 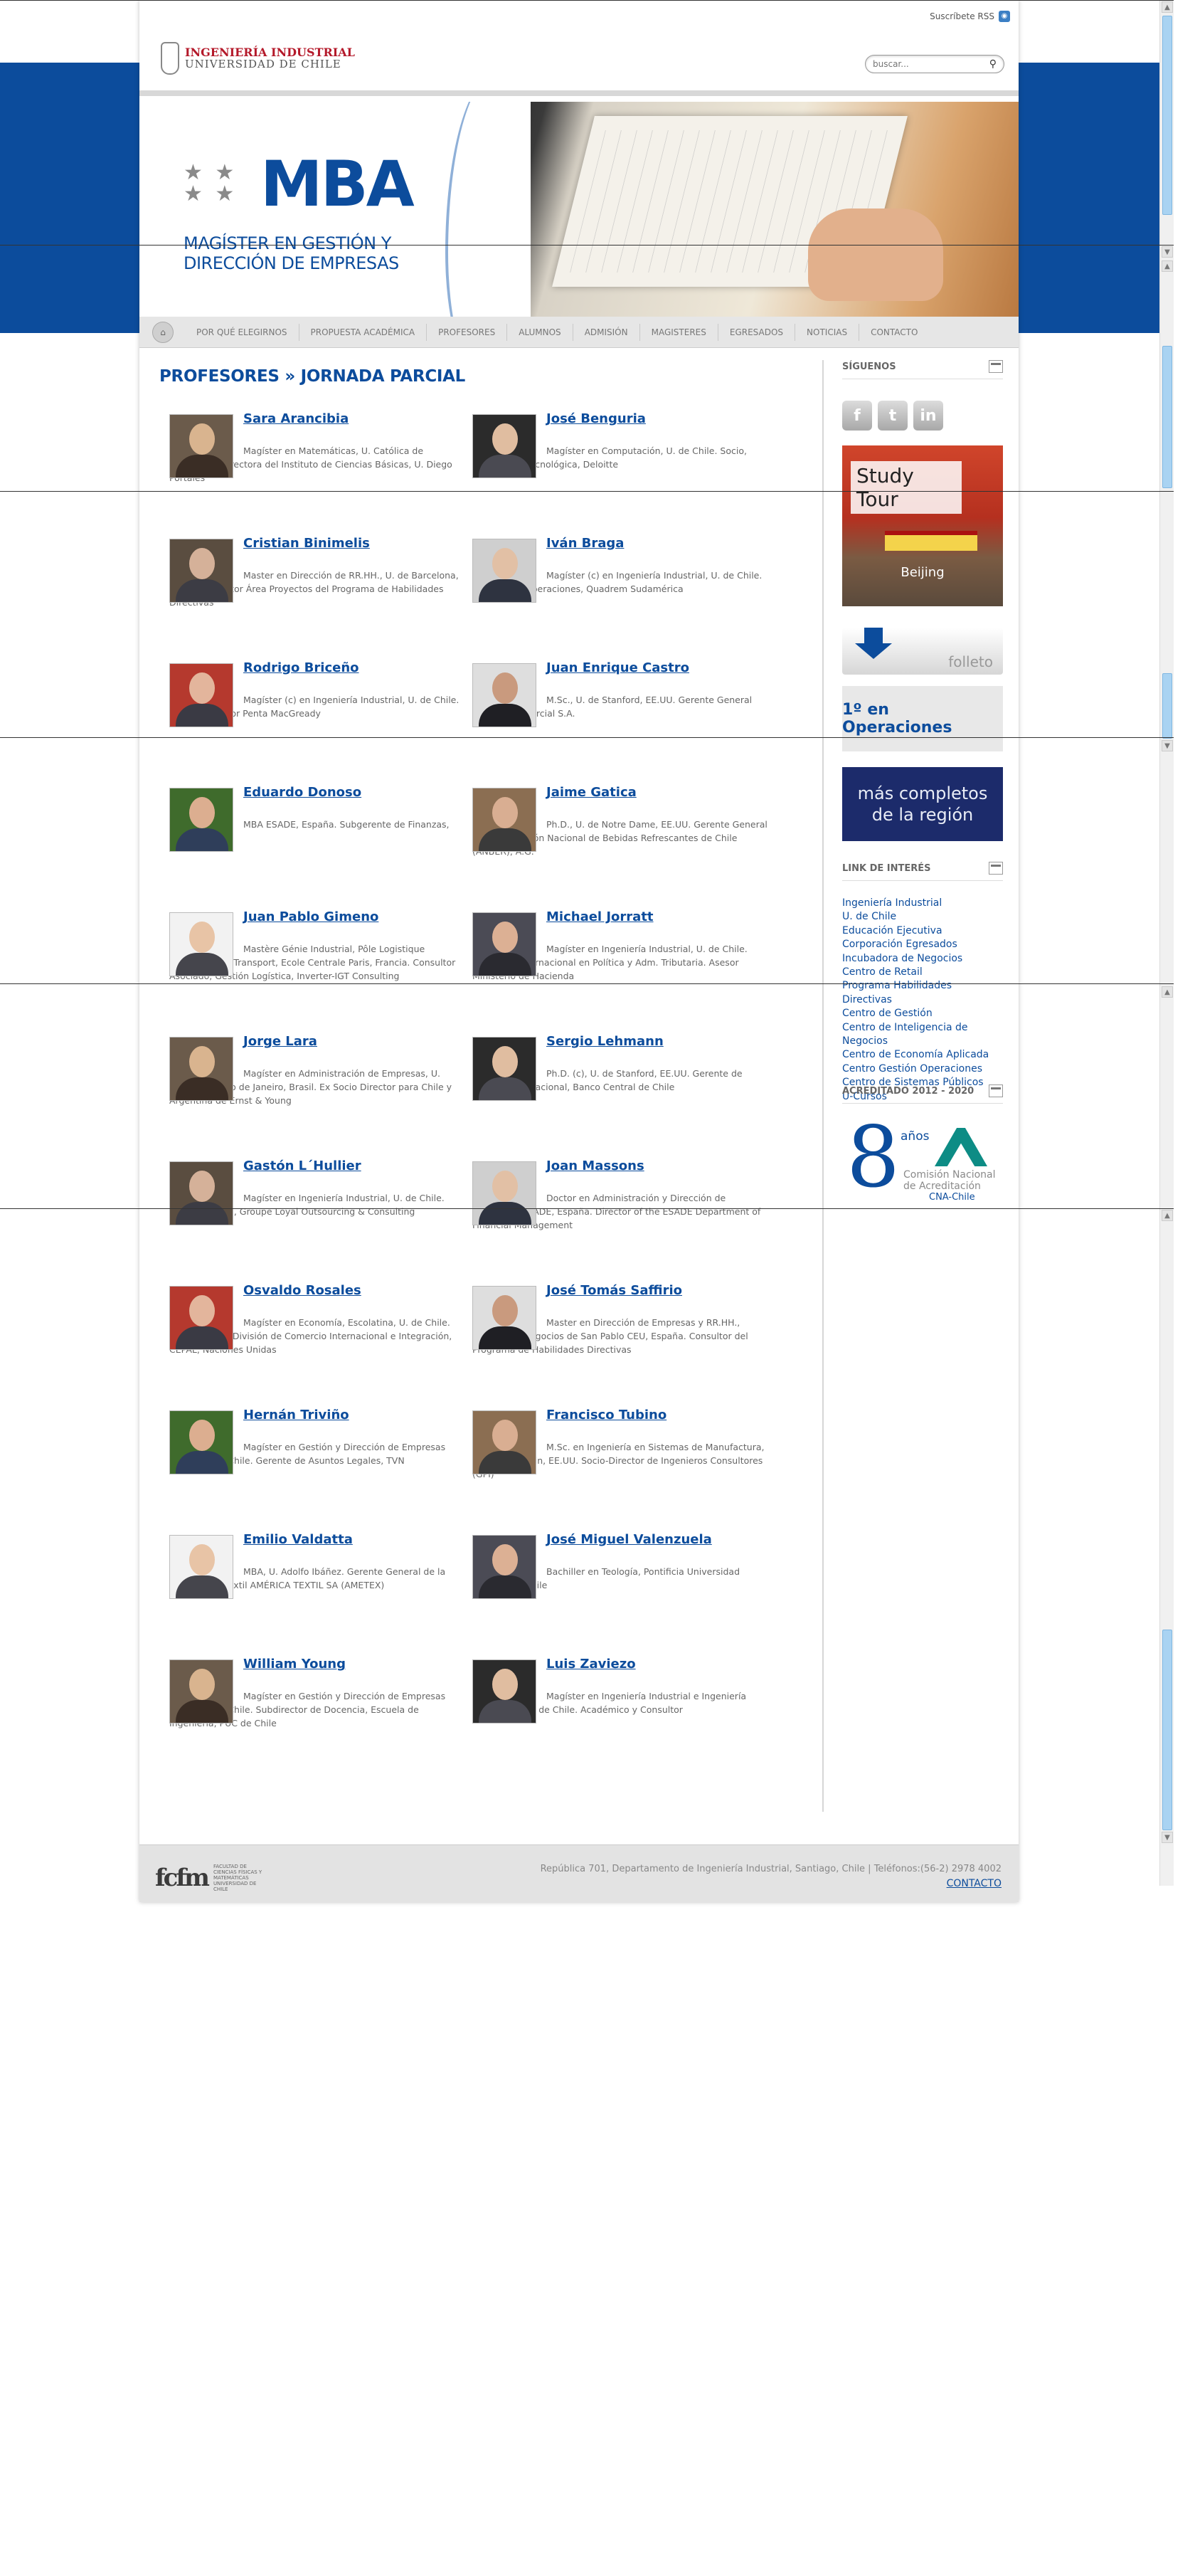 I want to click on professor-name-link: Juan Enrique Castro, so click(x=617, y=667).